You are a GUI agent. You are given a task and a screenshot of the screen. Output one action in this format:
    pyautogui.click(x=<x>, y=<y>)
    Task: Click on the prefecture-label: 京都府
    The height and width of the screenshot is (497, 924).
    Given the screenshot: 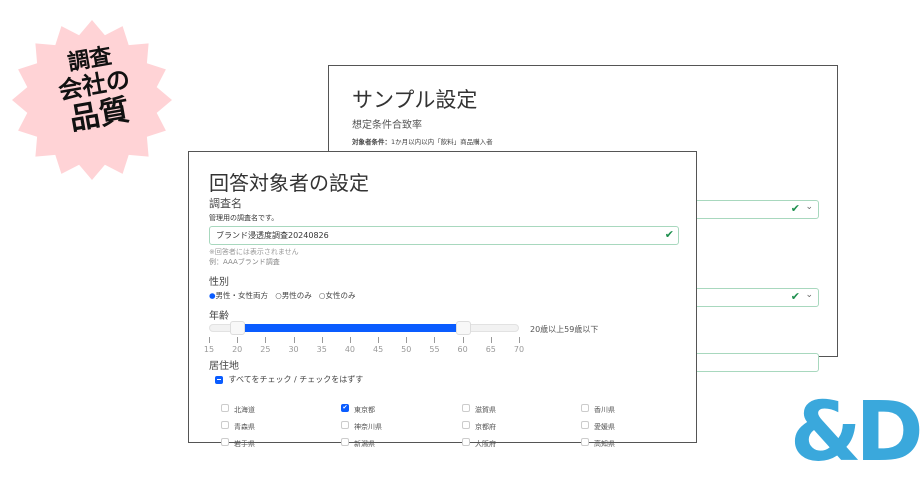 What is the action you would take?
    pyautogui.click(x=485, y=427)
    